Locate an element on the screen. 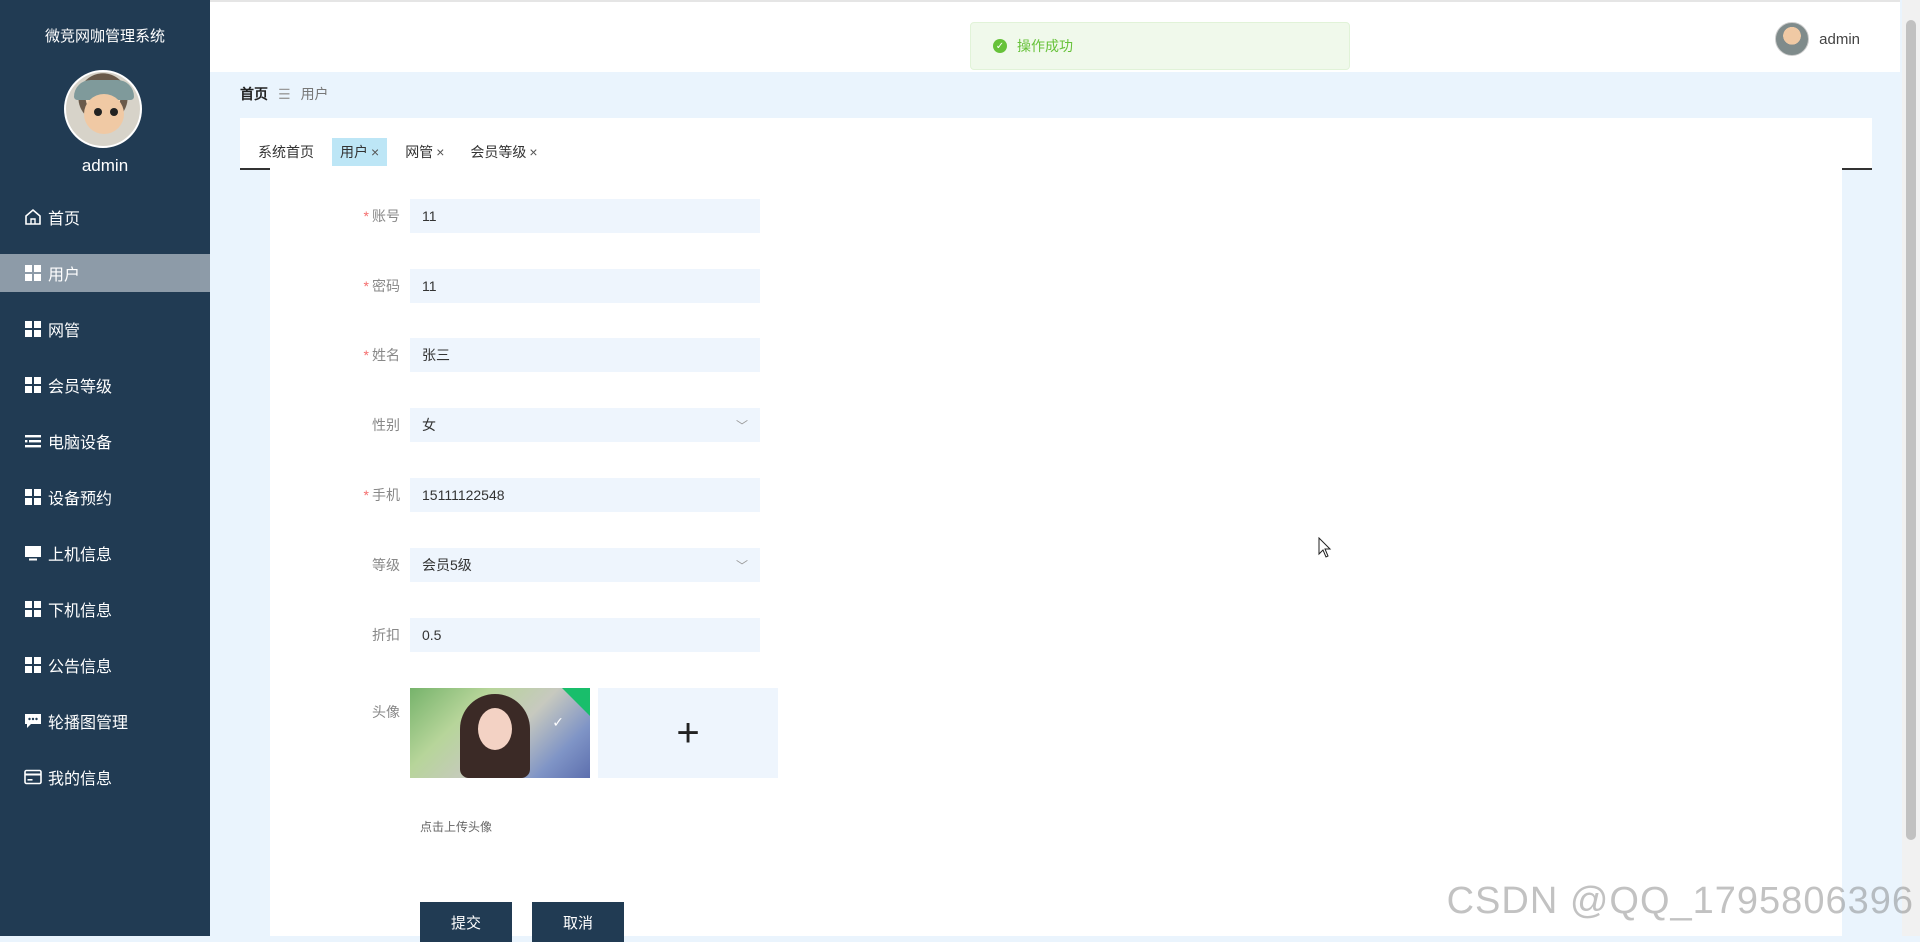 Image resolution: width=1920 pixels, height=942 pixels. check-icon: ✓ is located at coordinates (558, 722).